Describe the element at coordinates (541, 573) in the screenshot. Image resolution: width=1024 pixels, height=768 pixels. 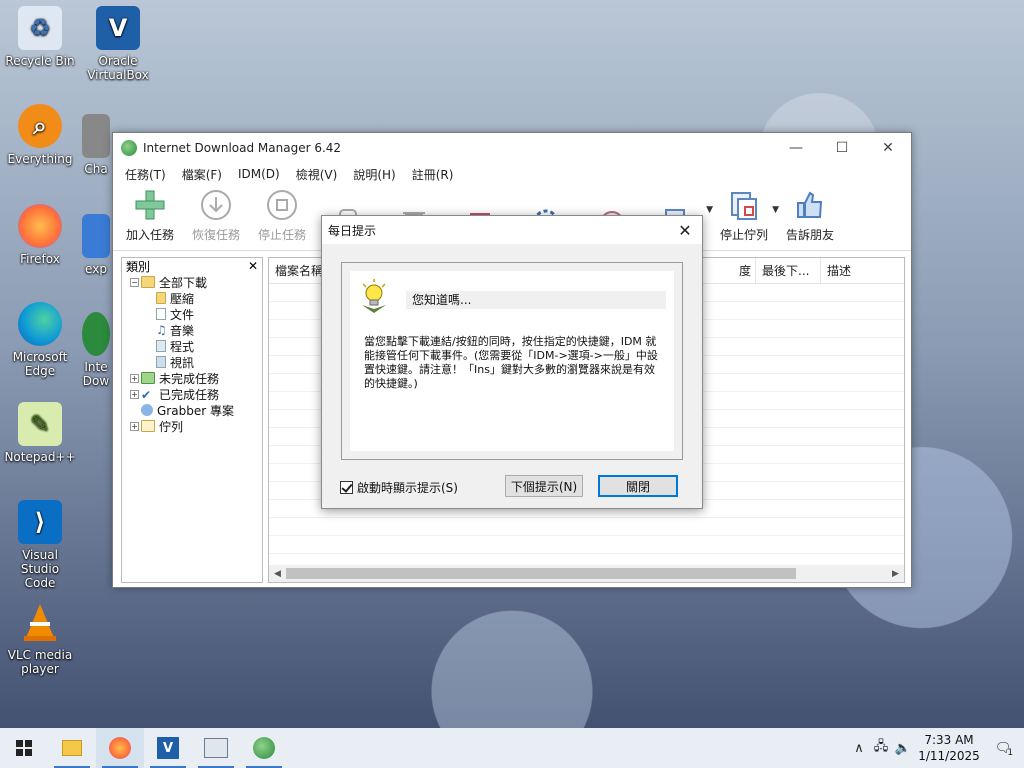
I see `scrollbar-thumb` at that location.